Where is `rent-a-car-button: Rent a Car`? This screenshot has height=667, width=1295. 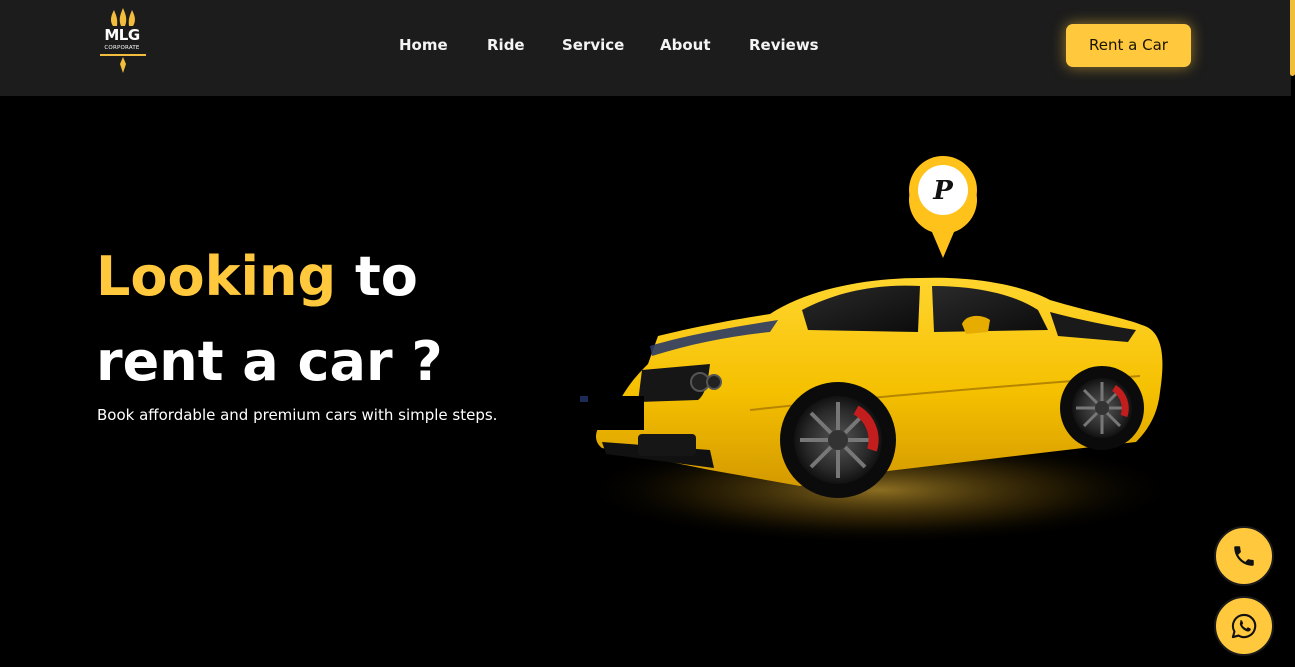
rent-a-car-button: Rent a Car is located at coordinates (1128, 45).